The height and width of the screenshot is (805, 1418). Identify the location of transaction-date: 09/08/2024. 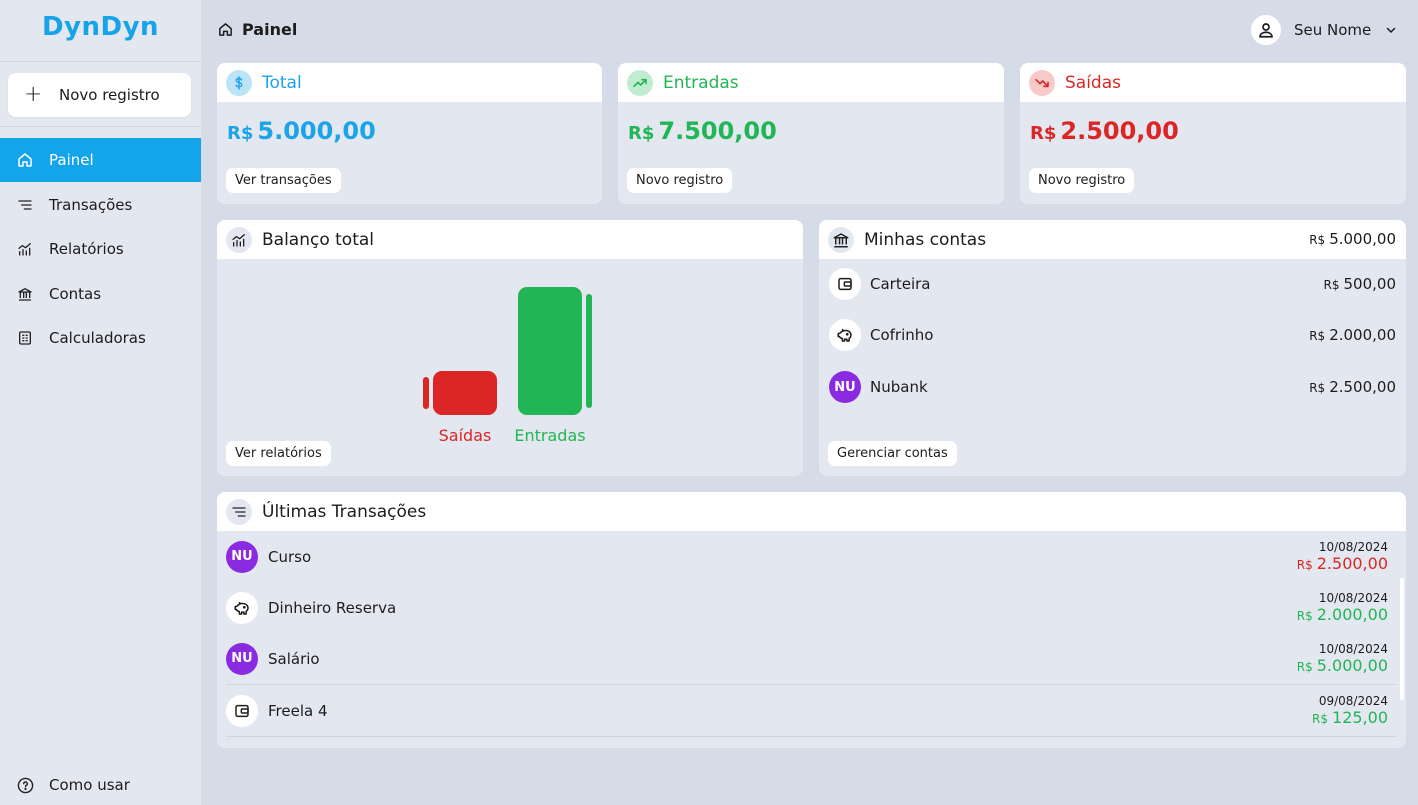
(1353, 701).